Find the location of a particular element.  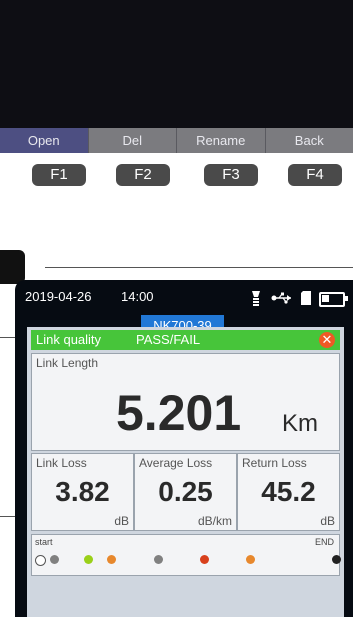

link-length-title: Link Length is located at coordinates (67, 363).